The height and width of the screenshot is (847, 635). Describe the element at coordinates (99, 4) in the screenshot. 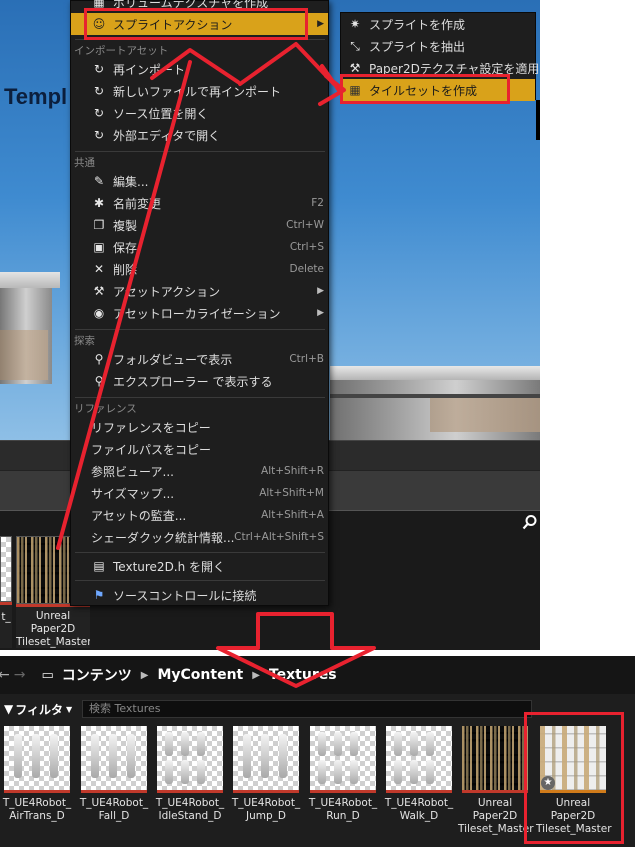

I see `texture-icon: ▦` at that location.